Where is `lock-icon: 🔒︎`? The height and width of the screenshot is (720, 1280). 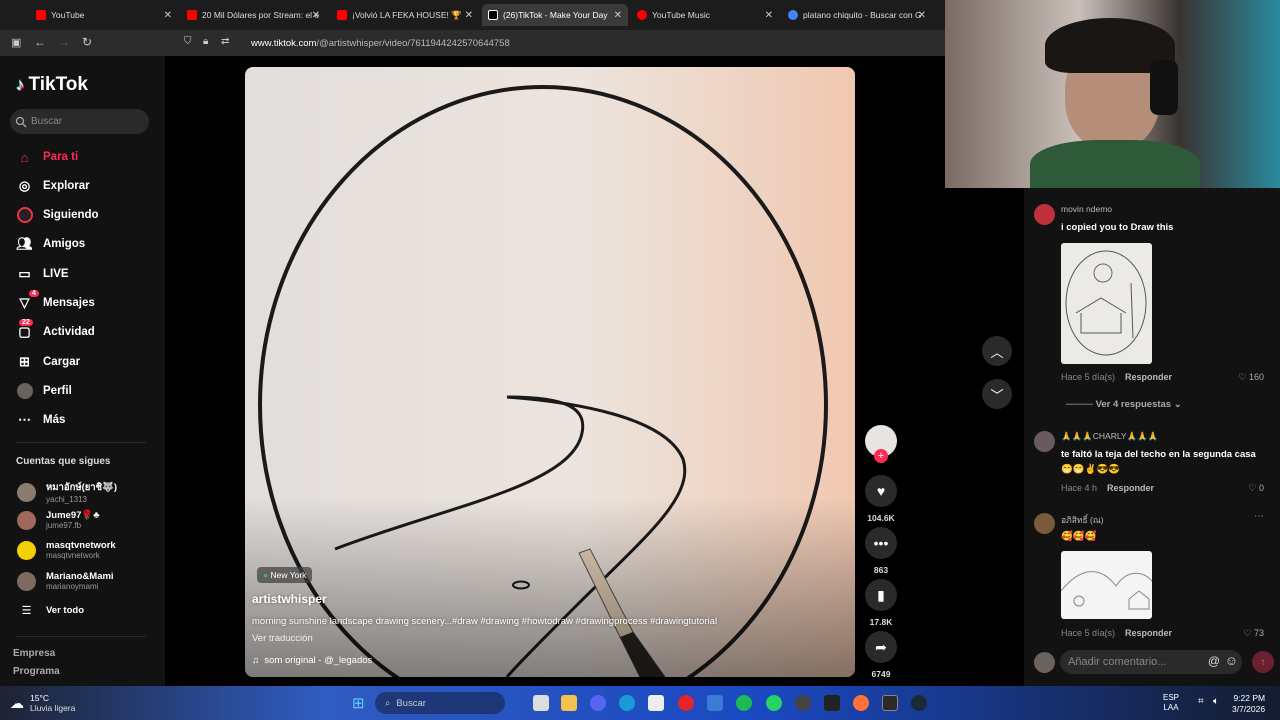
lock-icon: 🔒︎ is located at coordinates (205, 41).